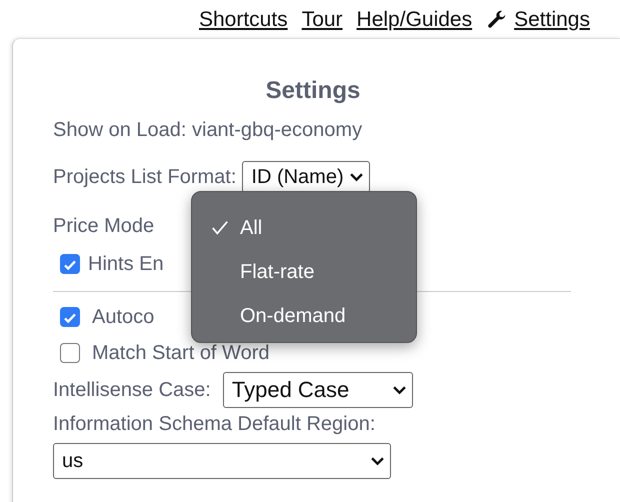  I want to click on show-on-load-text: Show on Load: viant-gbq-economy, so click(207, 130).